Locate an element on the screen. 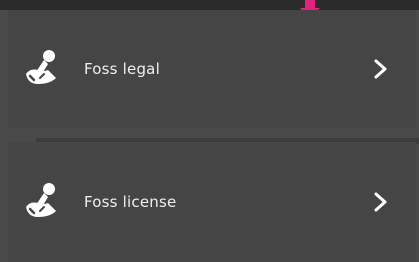 The height and width of the screenshot is (262, 419). item-label: Foss legal is located at coordinates (122, 69).